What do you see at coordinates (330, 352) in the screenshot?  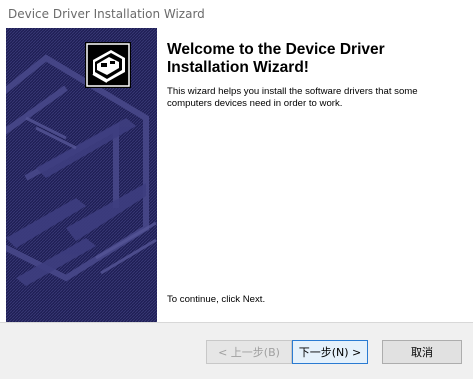 I see `next-button: 下一步(N) >` at bounding box center [330, 352].